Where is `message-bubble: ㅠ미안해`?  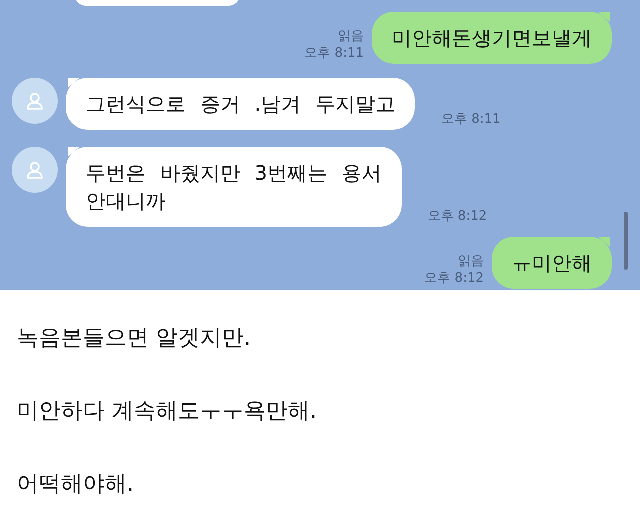 message-bubble: ㅠ미안해 is located at coordinates (552, 263).